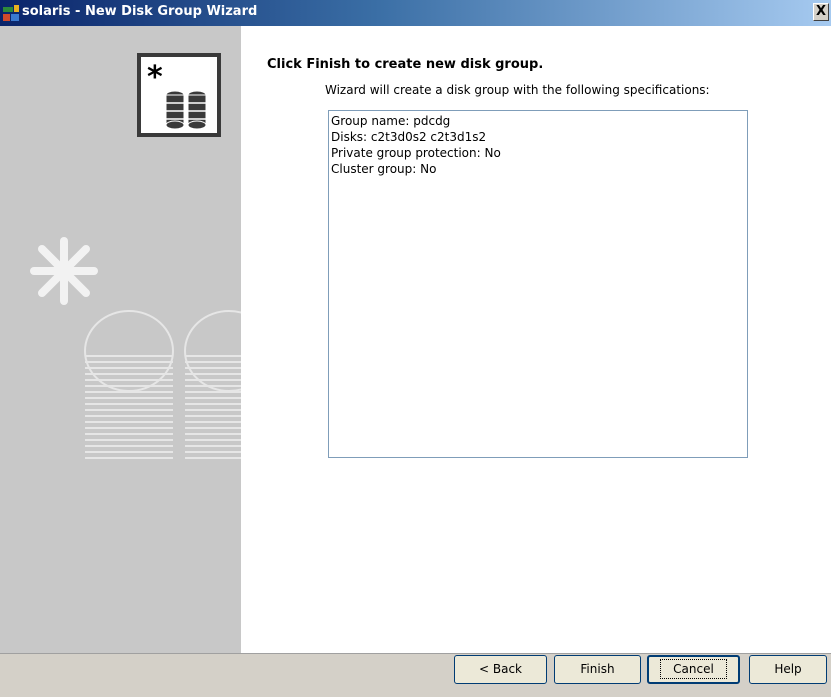  What do you see at coordinates (140, 11) in the screenshot?
I see `window-title: solaris - New Disk Group Wizard` at bounding box center [140, 11].